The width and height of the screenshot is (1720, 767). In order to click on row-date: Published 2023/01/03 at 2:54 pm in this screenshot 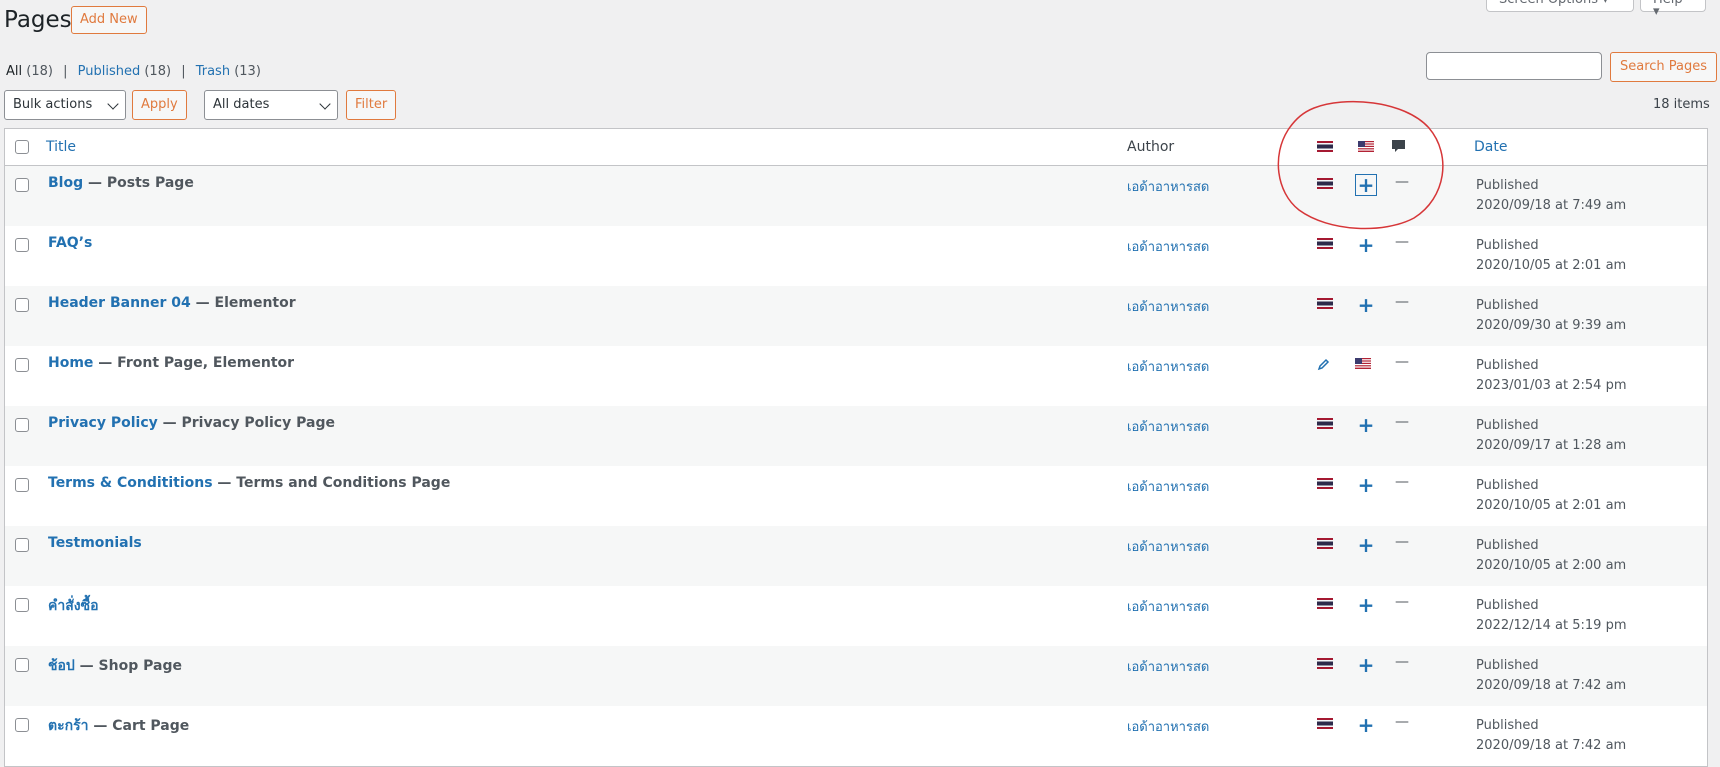, I will do `click(1551, 376)`.